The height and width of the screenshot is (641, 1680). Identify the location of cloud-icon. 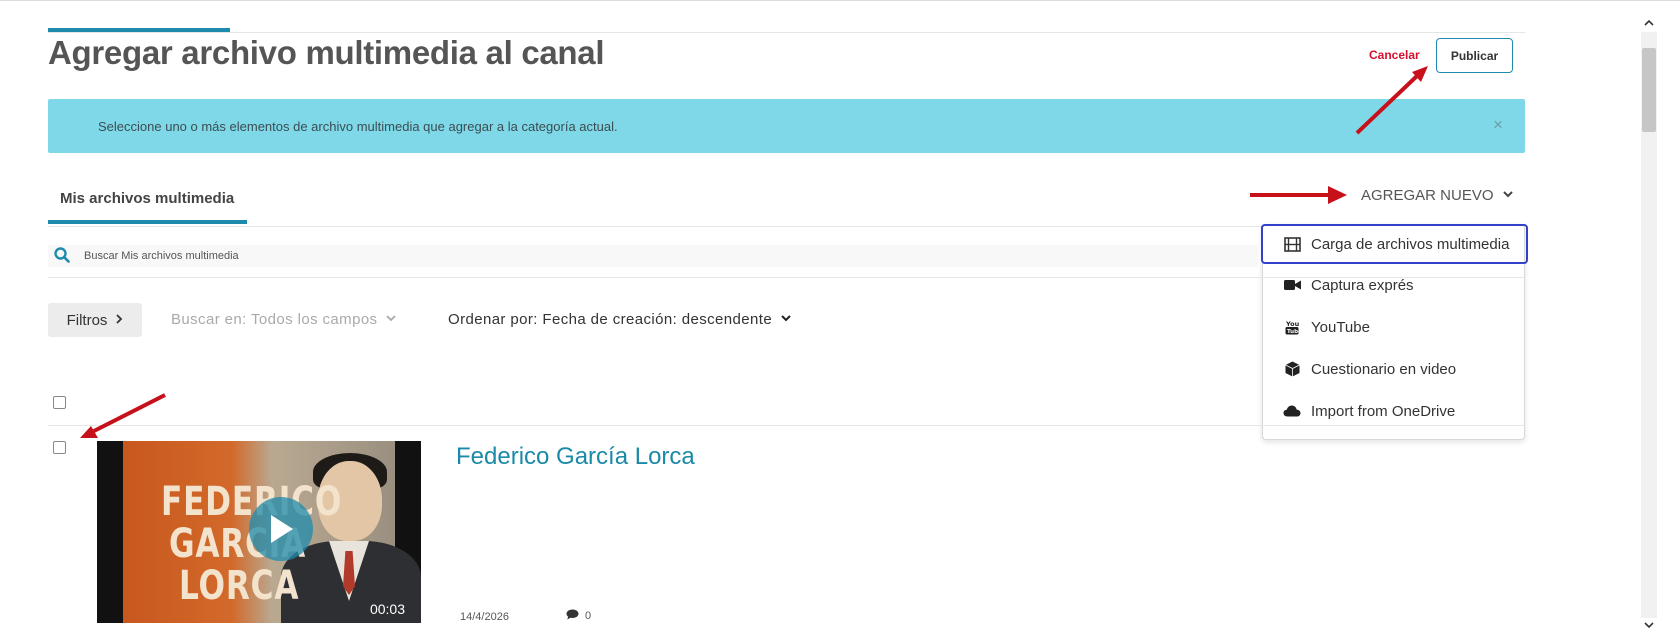
(1292, 411).